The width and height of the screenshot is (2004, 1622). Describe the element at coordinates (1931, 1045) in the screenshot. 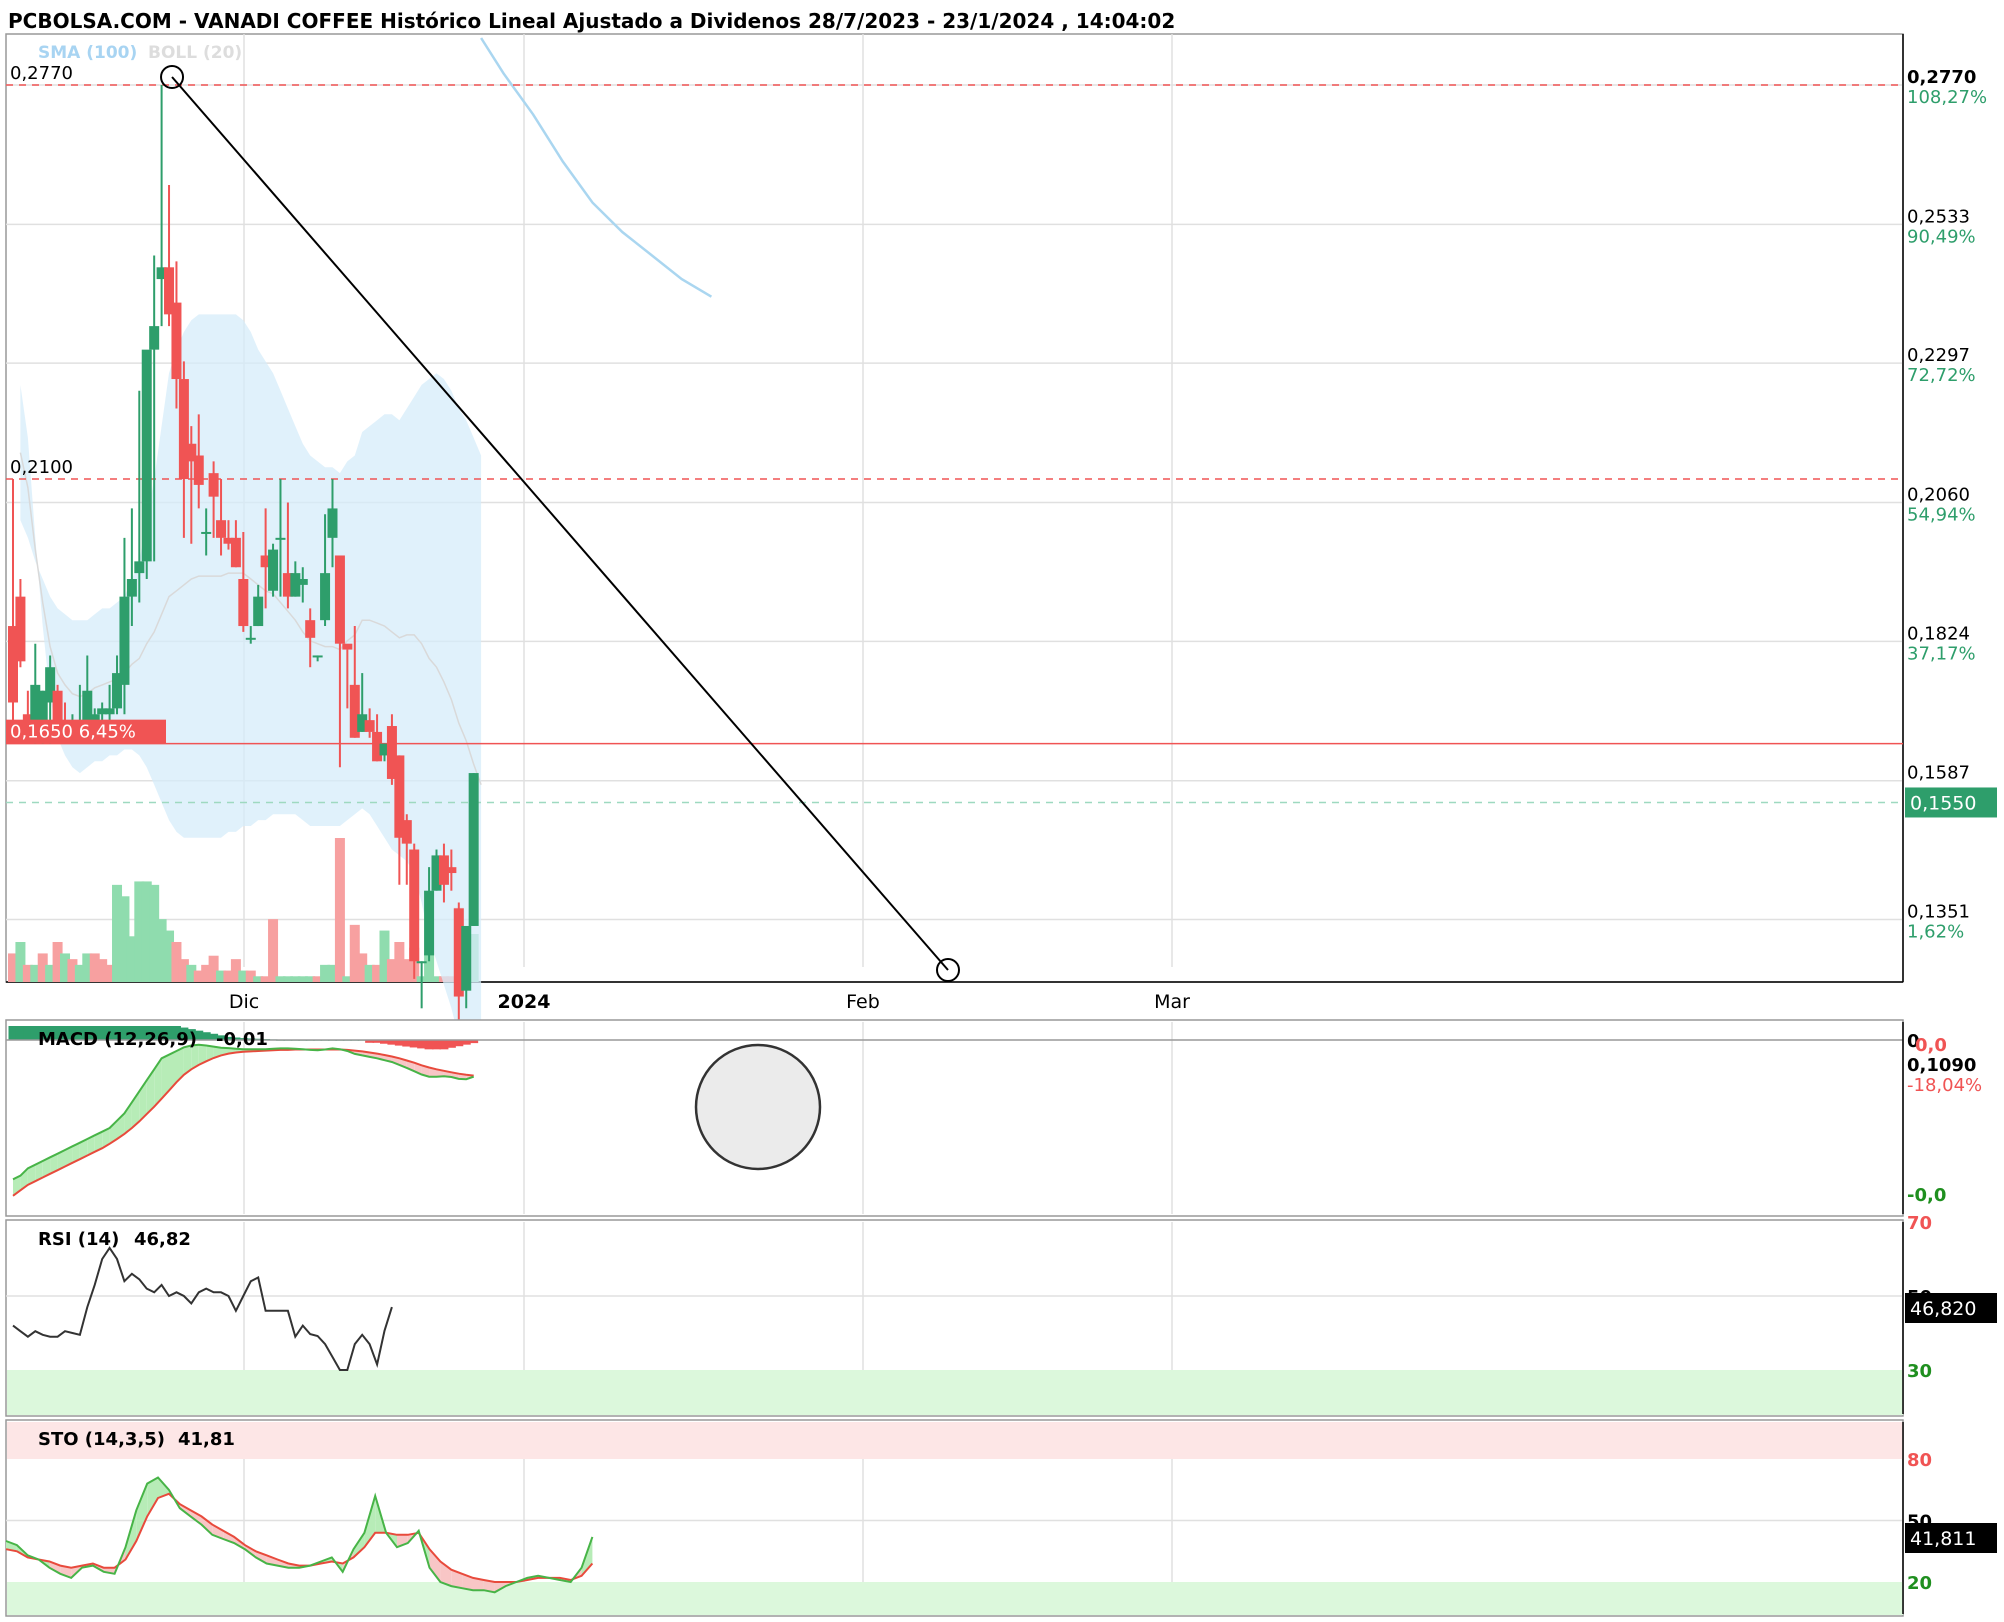

I see `macd-axis-label: 0,0` at that location.